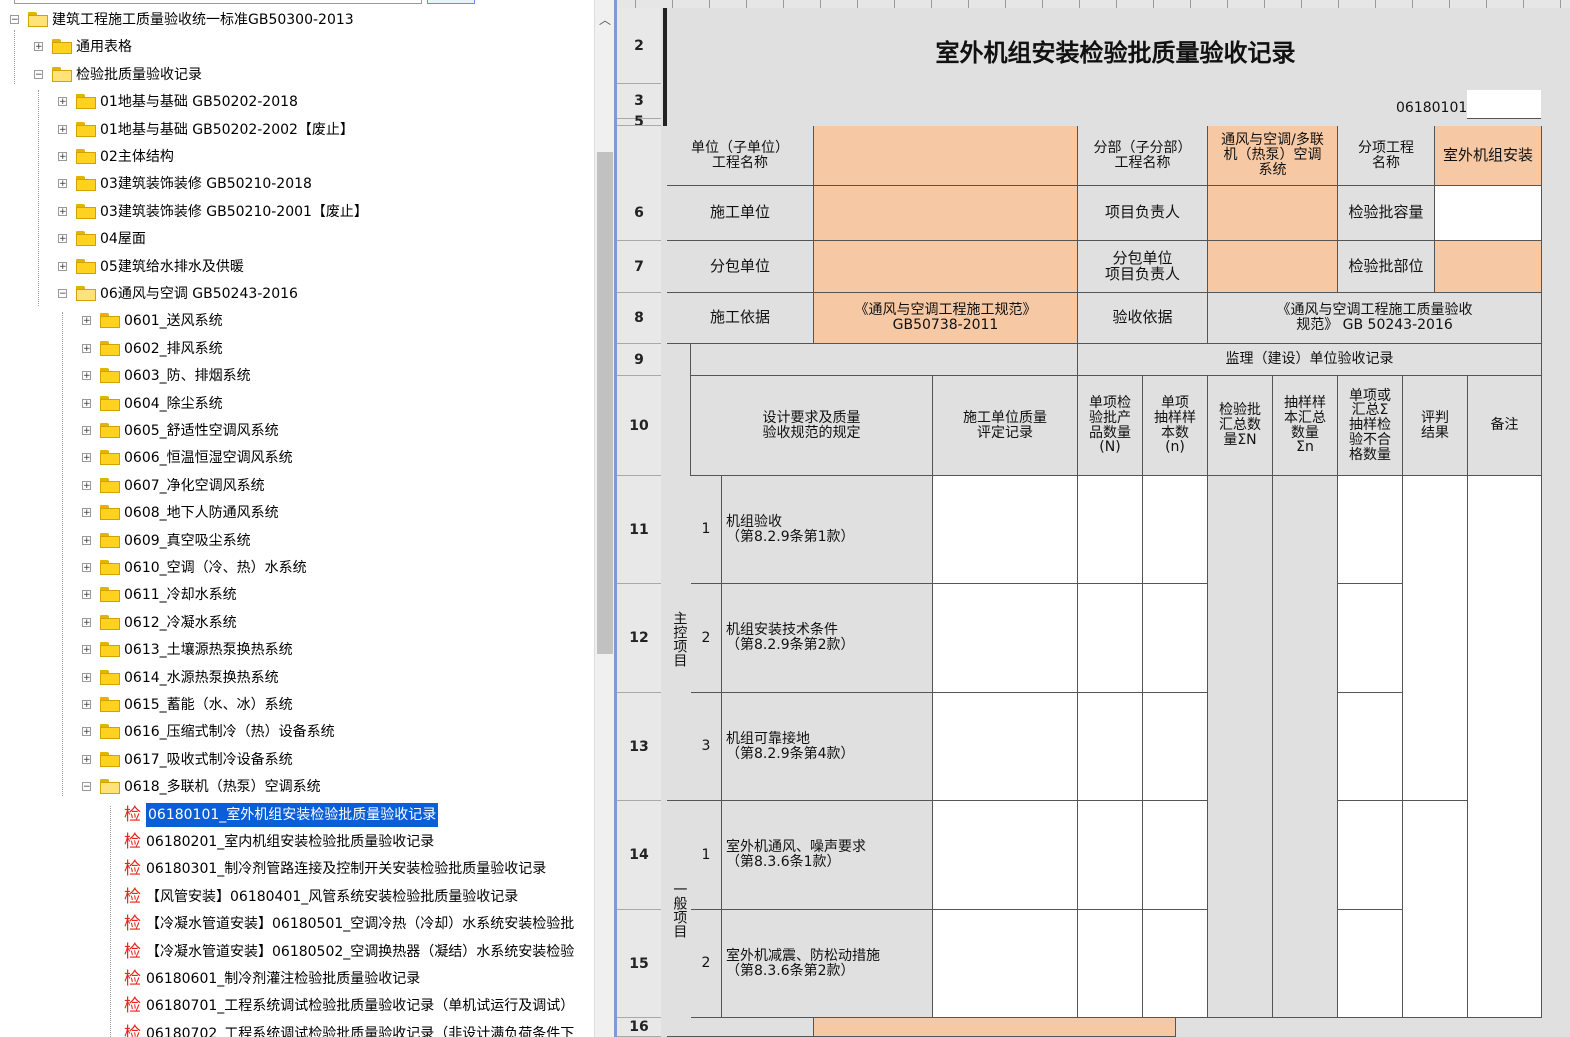  What do you see at coordinates (1435, 638) in the screenshot?
I see `result-main-field` at bounding box center [1435, 638].